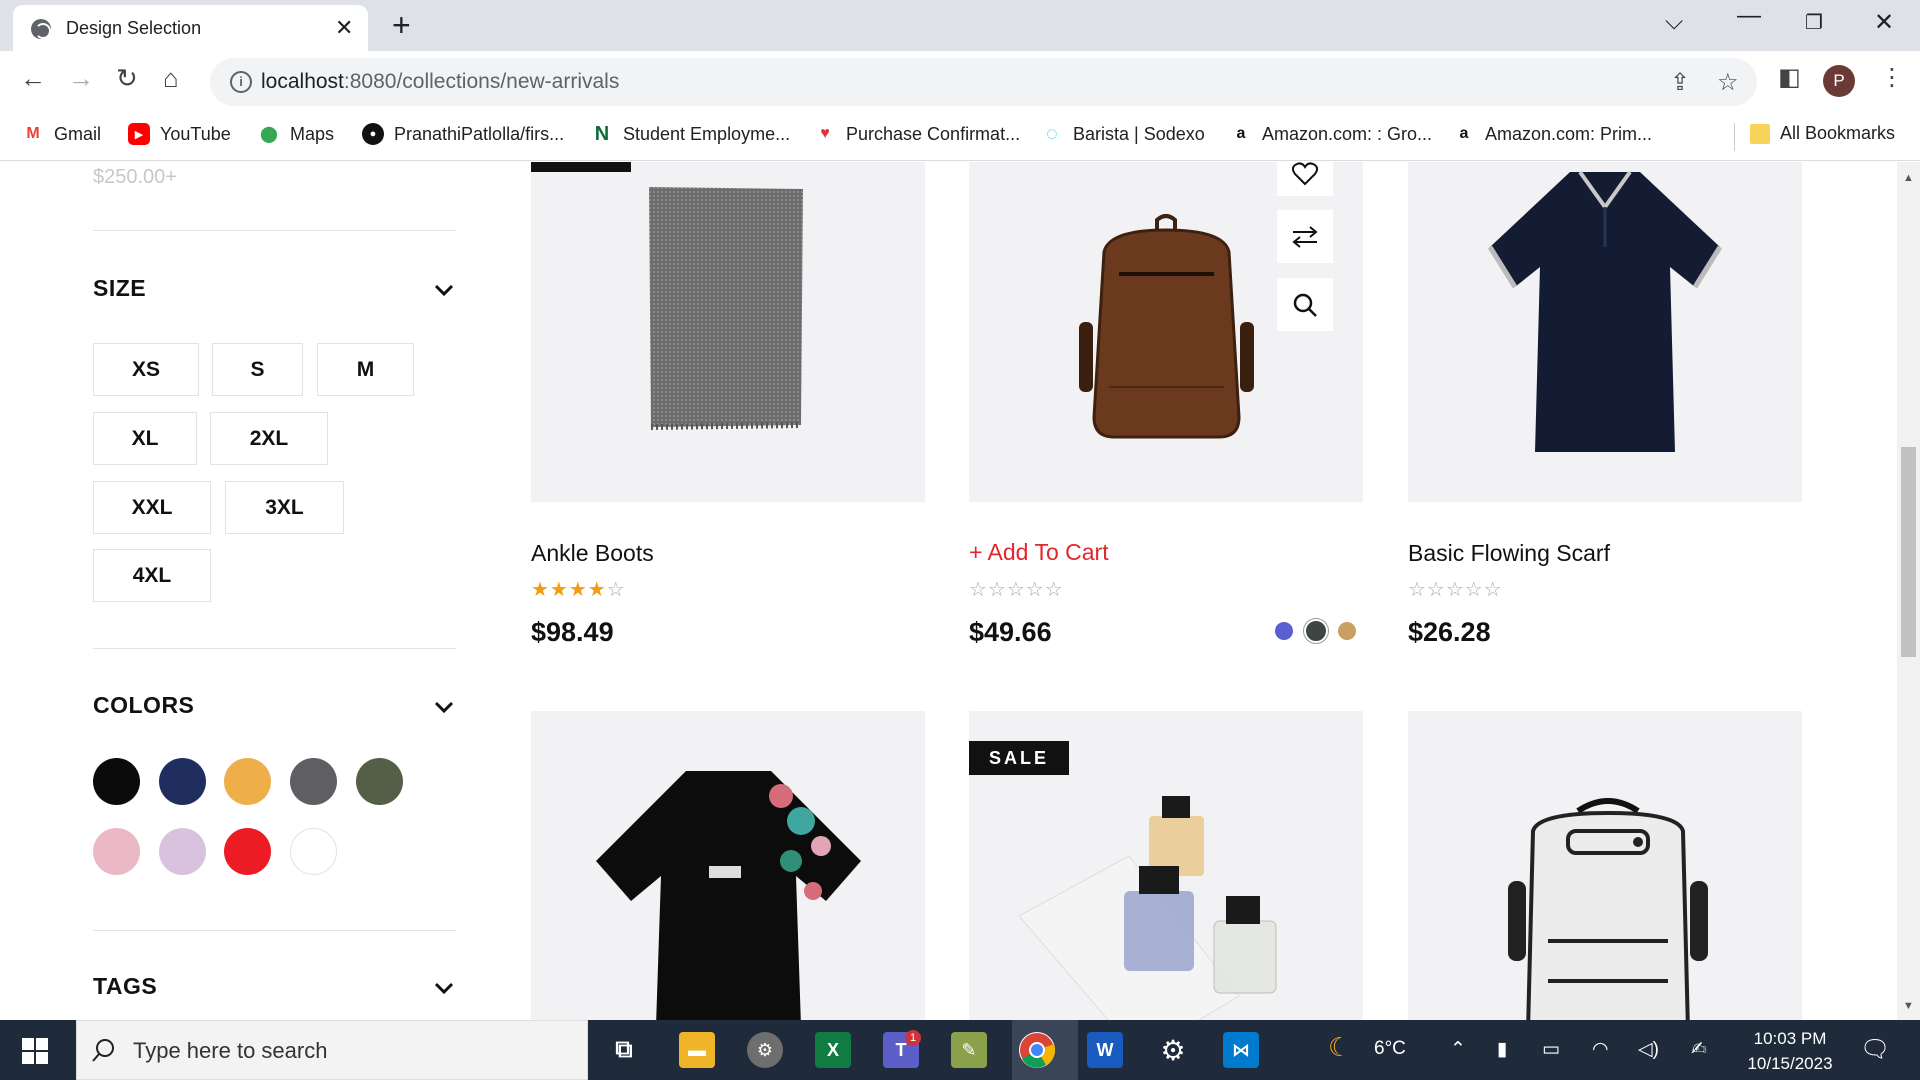 This screenshot has width=1920, height=1080. I want to click on settings-icon: ⚙, so click(1173, 1050).